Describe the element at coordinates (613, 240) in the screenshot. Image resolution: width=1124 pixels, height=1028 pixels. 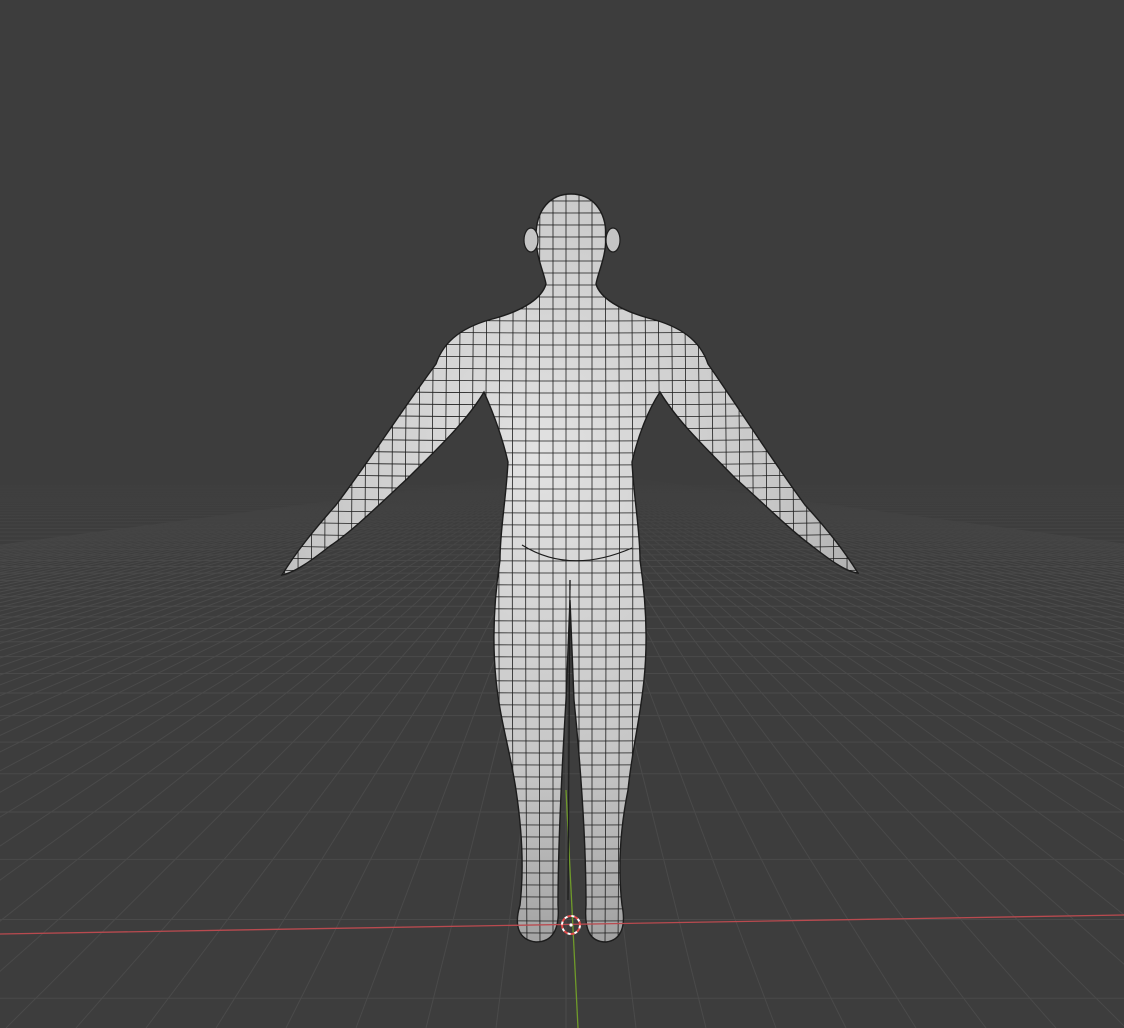
I see `right-ear` at that location.